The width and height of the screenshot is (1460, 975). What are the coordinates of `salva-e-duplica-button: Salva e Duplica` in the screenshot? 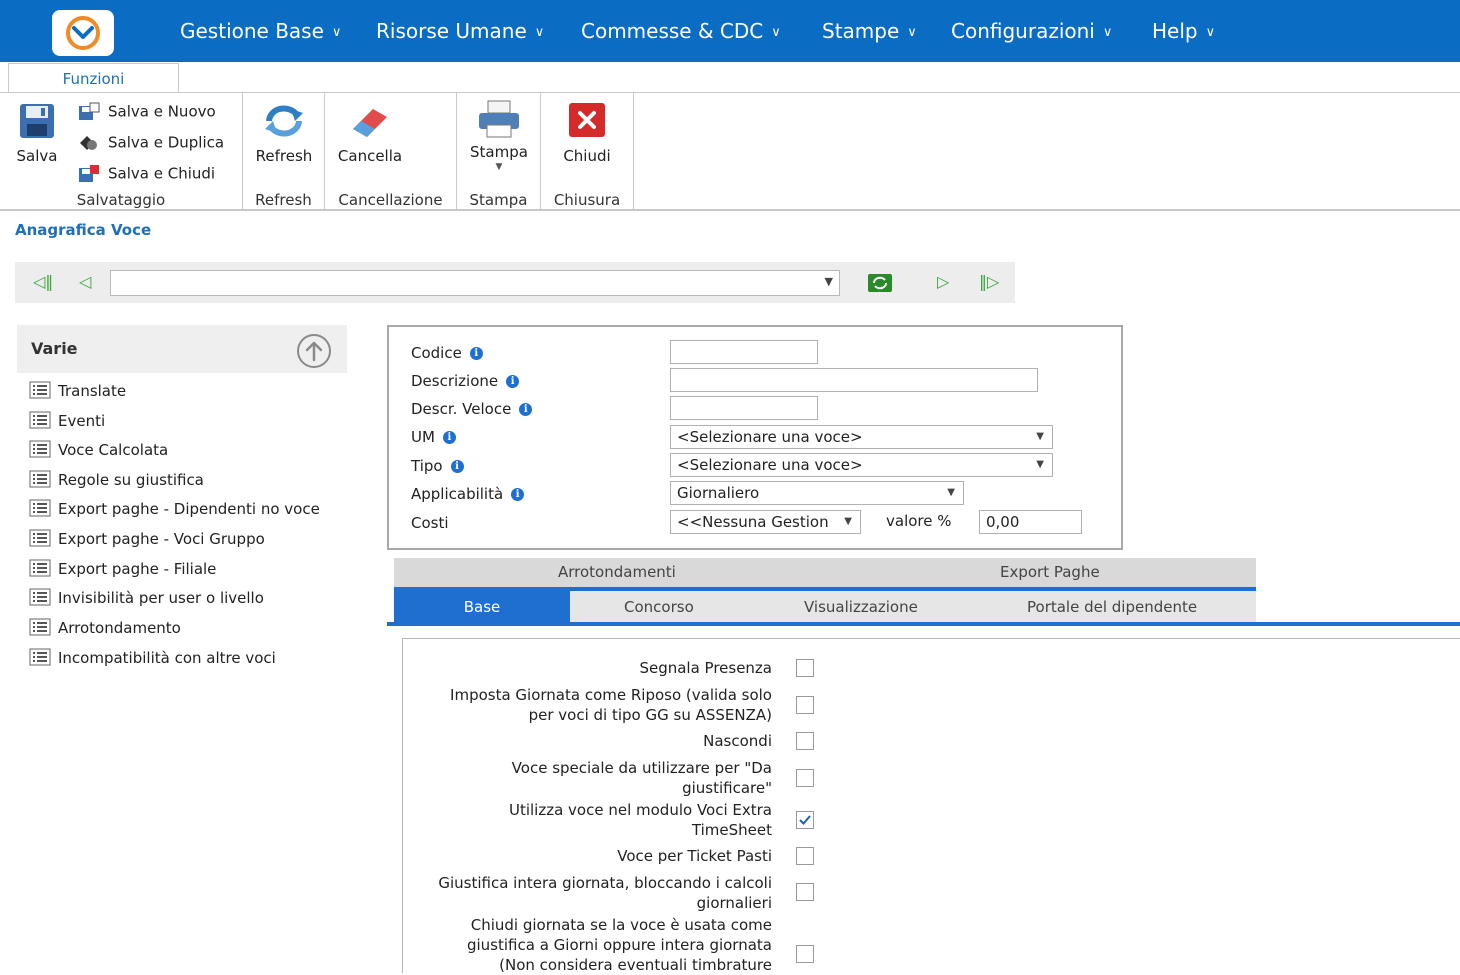 It's located at (151, 143).